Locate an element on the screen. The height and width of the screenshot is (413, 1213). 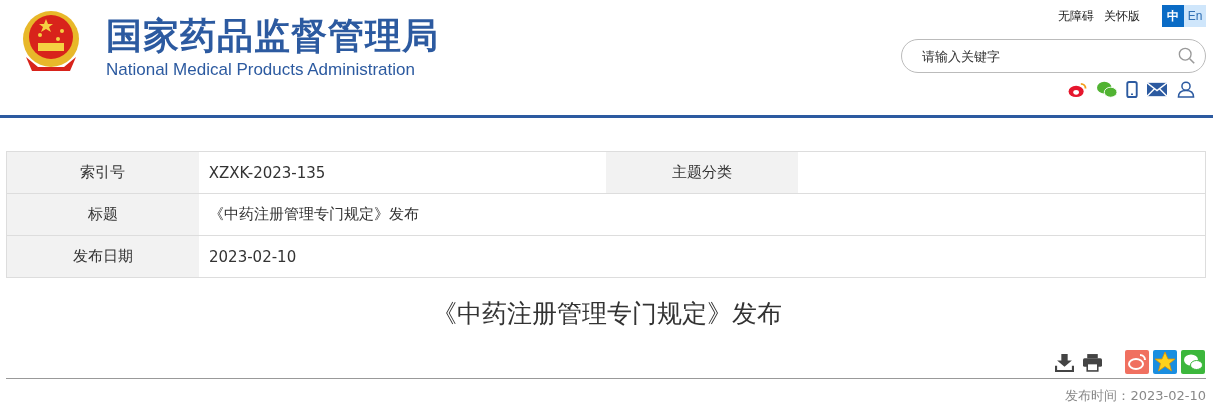
weibo-share-icon is located at coordinates (1137, 362).